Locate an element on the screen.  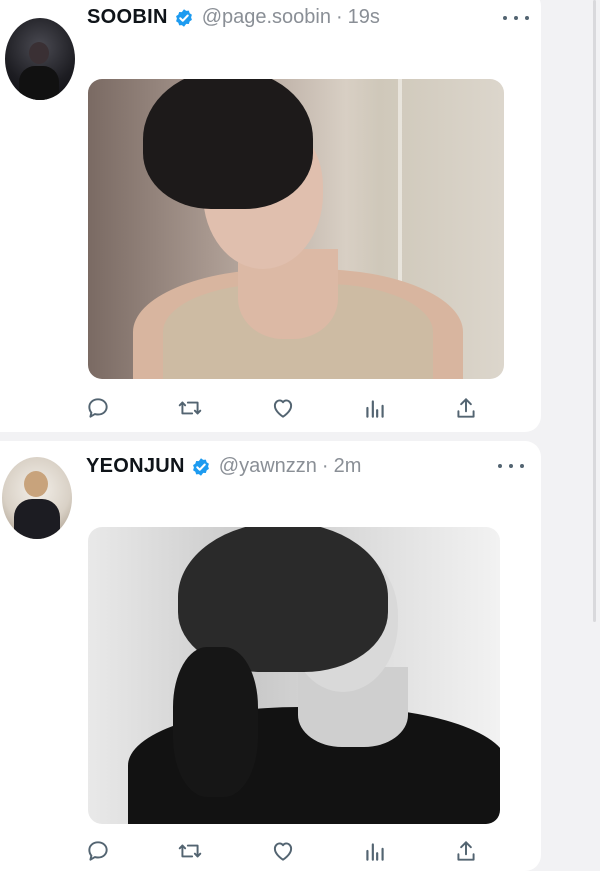
display-name: SOOBIN is located at coordinates (127, 17).